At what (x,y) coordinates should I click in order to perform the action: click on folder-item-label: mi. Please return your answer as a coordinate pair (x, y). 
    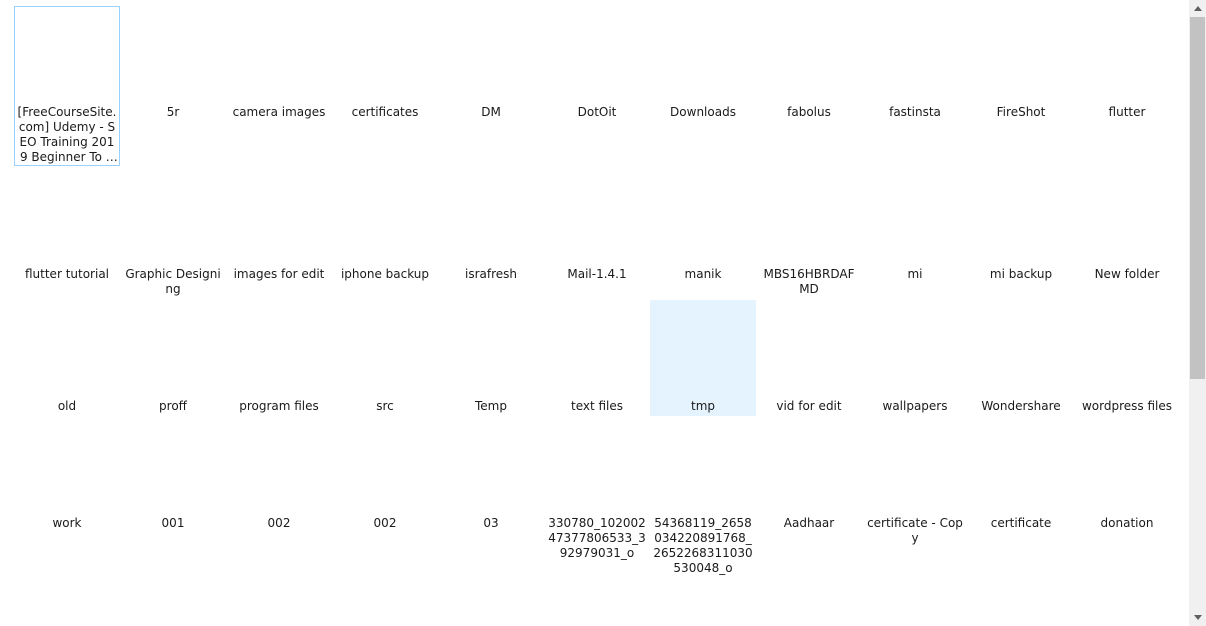
    Looking at the image, I should click on (915, 274).